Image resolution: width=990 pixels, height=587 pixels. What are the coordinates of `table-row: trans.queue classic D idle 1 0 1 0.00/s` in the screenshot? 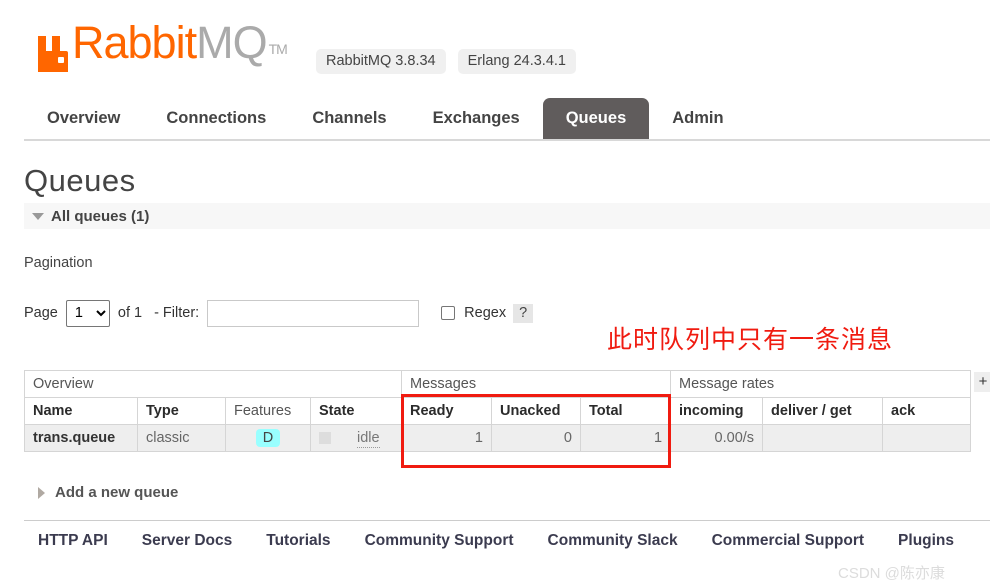 It's located at (498, 438).